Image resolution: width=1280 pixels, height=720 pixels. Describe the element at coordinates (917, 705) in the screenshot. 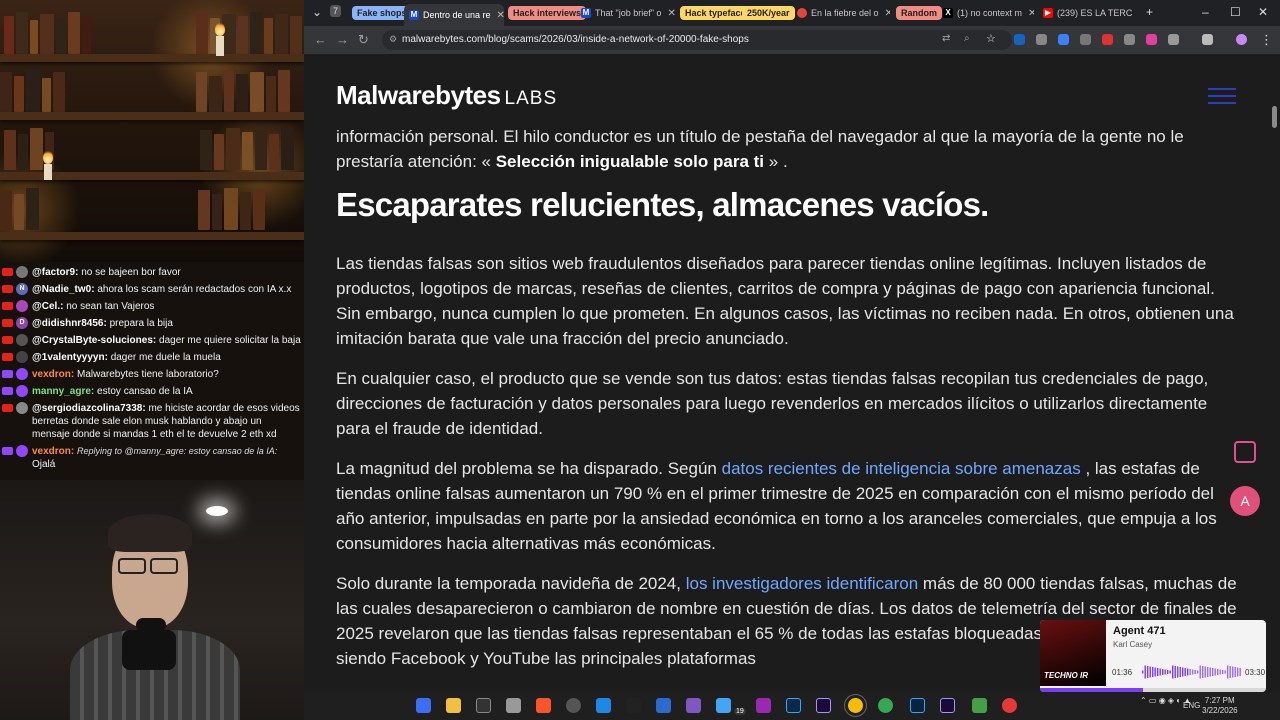

I see `lightroom-icon` at that location.